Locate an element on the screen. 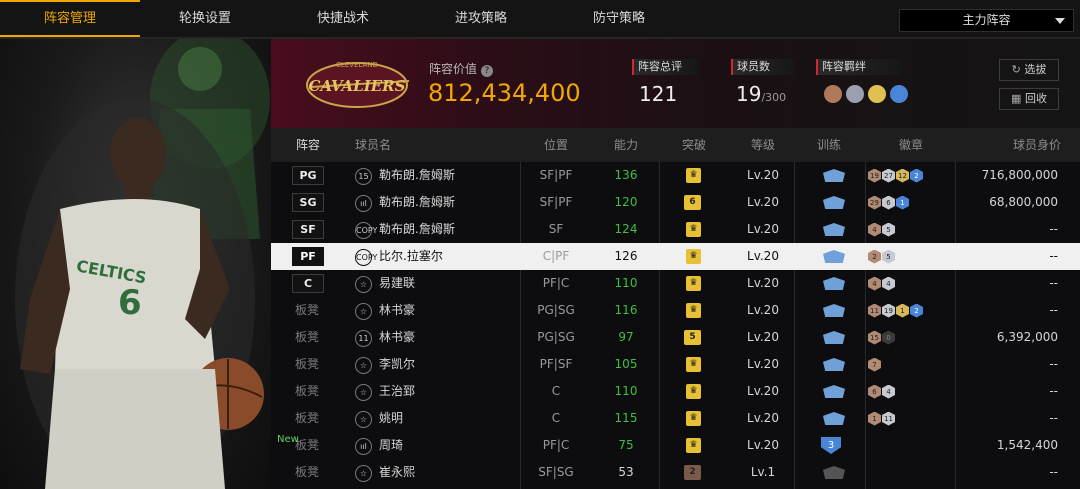 This screenshot has width=1080, height=489. tab-defense-strategy: 防守策略 is located at coordinates (619, 18).